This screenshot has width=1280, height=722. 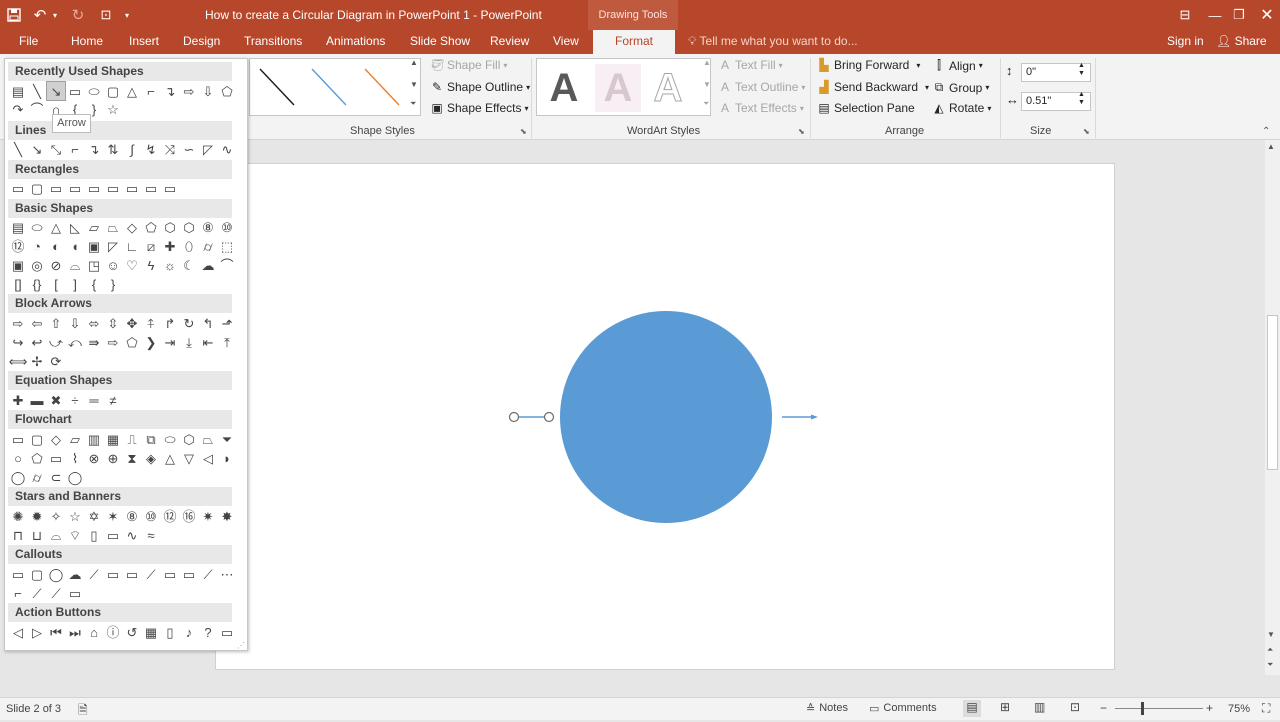 What do you see at coordinates (151, 516) in the screenshot?
I see `star-10-point-icon: ⑩` at bounding box center [151, 516].